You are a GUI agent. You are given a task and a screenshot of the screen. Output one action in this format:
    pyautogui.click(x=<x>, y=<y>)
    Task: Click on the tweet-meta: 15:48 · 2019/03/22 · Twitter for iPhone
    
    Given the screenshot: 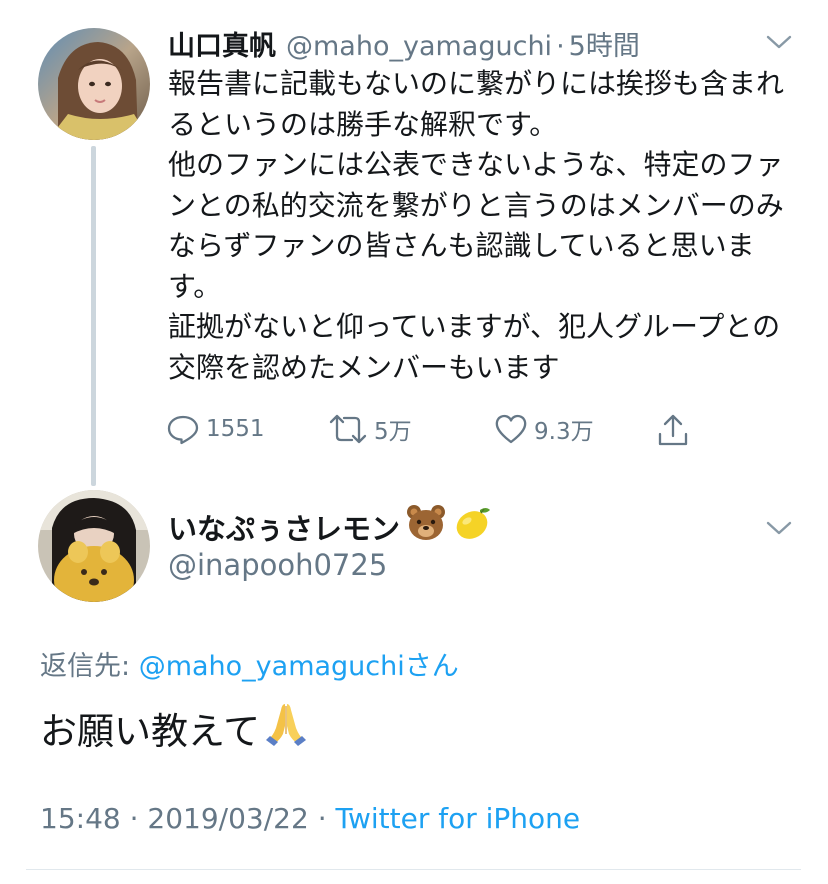 What is the action you would take?
    pyautogui.click(x=310, y=818)
    